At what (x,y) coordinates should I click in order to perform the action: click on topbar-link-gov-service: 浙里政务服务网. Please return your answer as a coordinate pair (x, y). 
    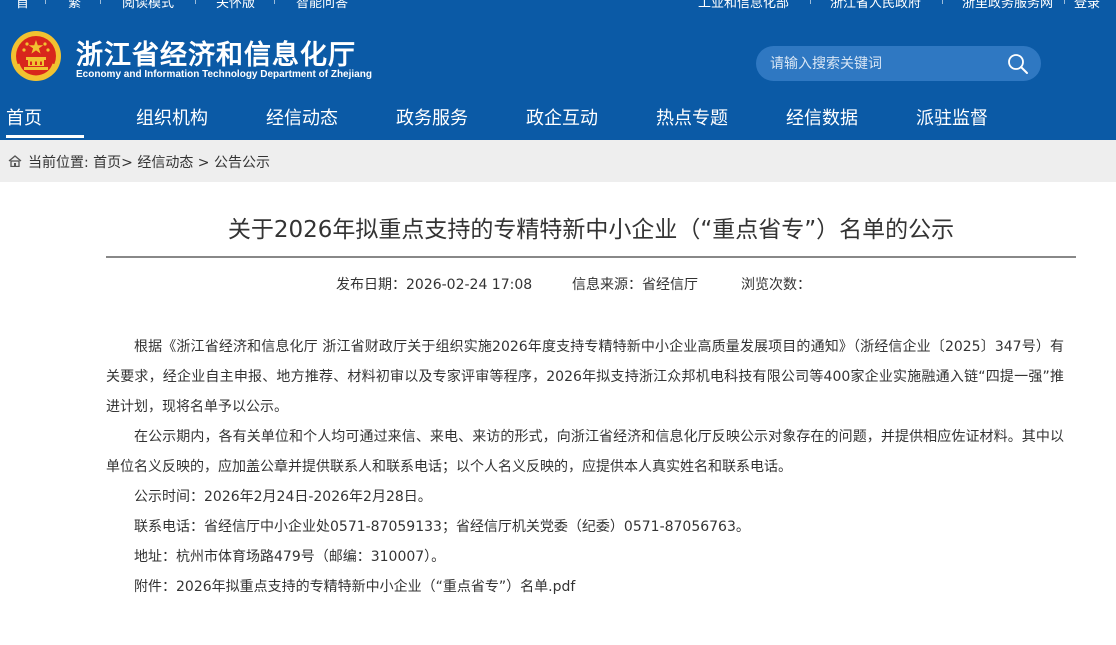
    Looking at the image, I should click on (1007, 5).